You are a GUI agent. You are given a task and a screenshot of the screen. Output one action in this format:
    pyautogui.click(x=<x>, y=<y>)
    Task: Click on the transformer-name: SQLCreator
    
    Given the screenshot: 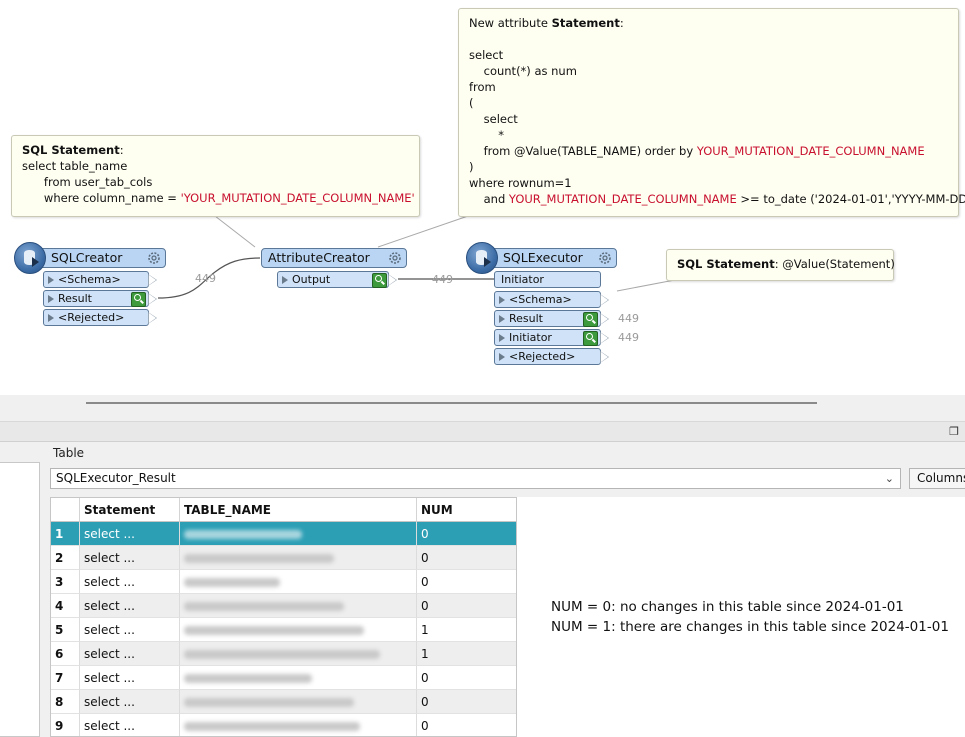 What is the action you would take?
    pyautogui.click(x=87, y=257)
    